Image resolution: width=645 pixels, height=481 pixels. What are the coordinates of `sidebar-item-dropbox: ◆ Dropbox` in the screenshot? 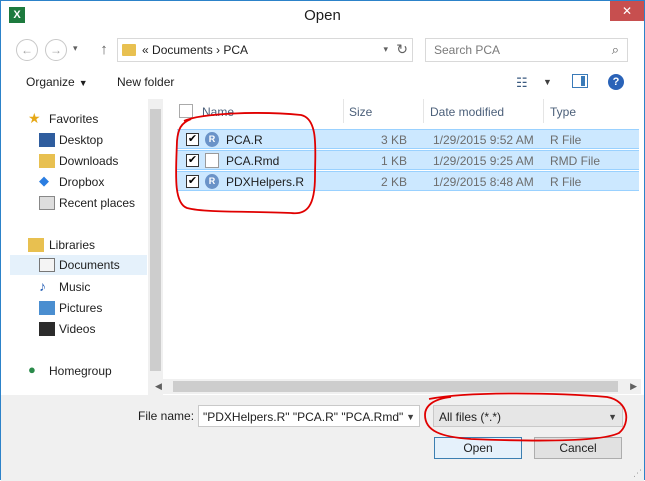 It's located at (78, 182).